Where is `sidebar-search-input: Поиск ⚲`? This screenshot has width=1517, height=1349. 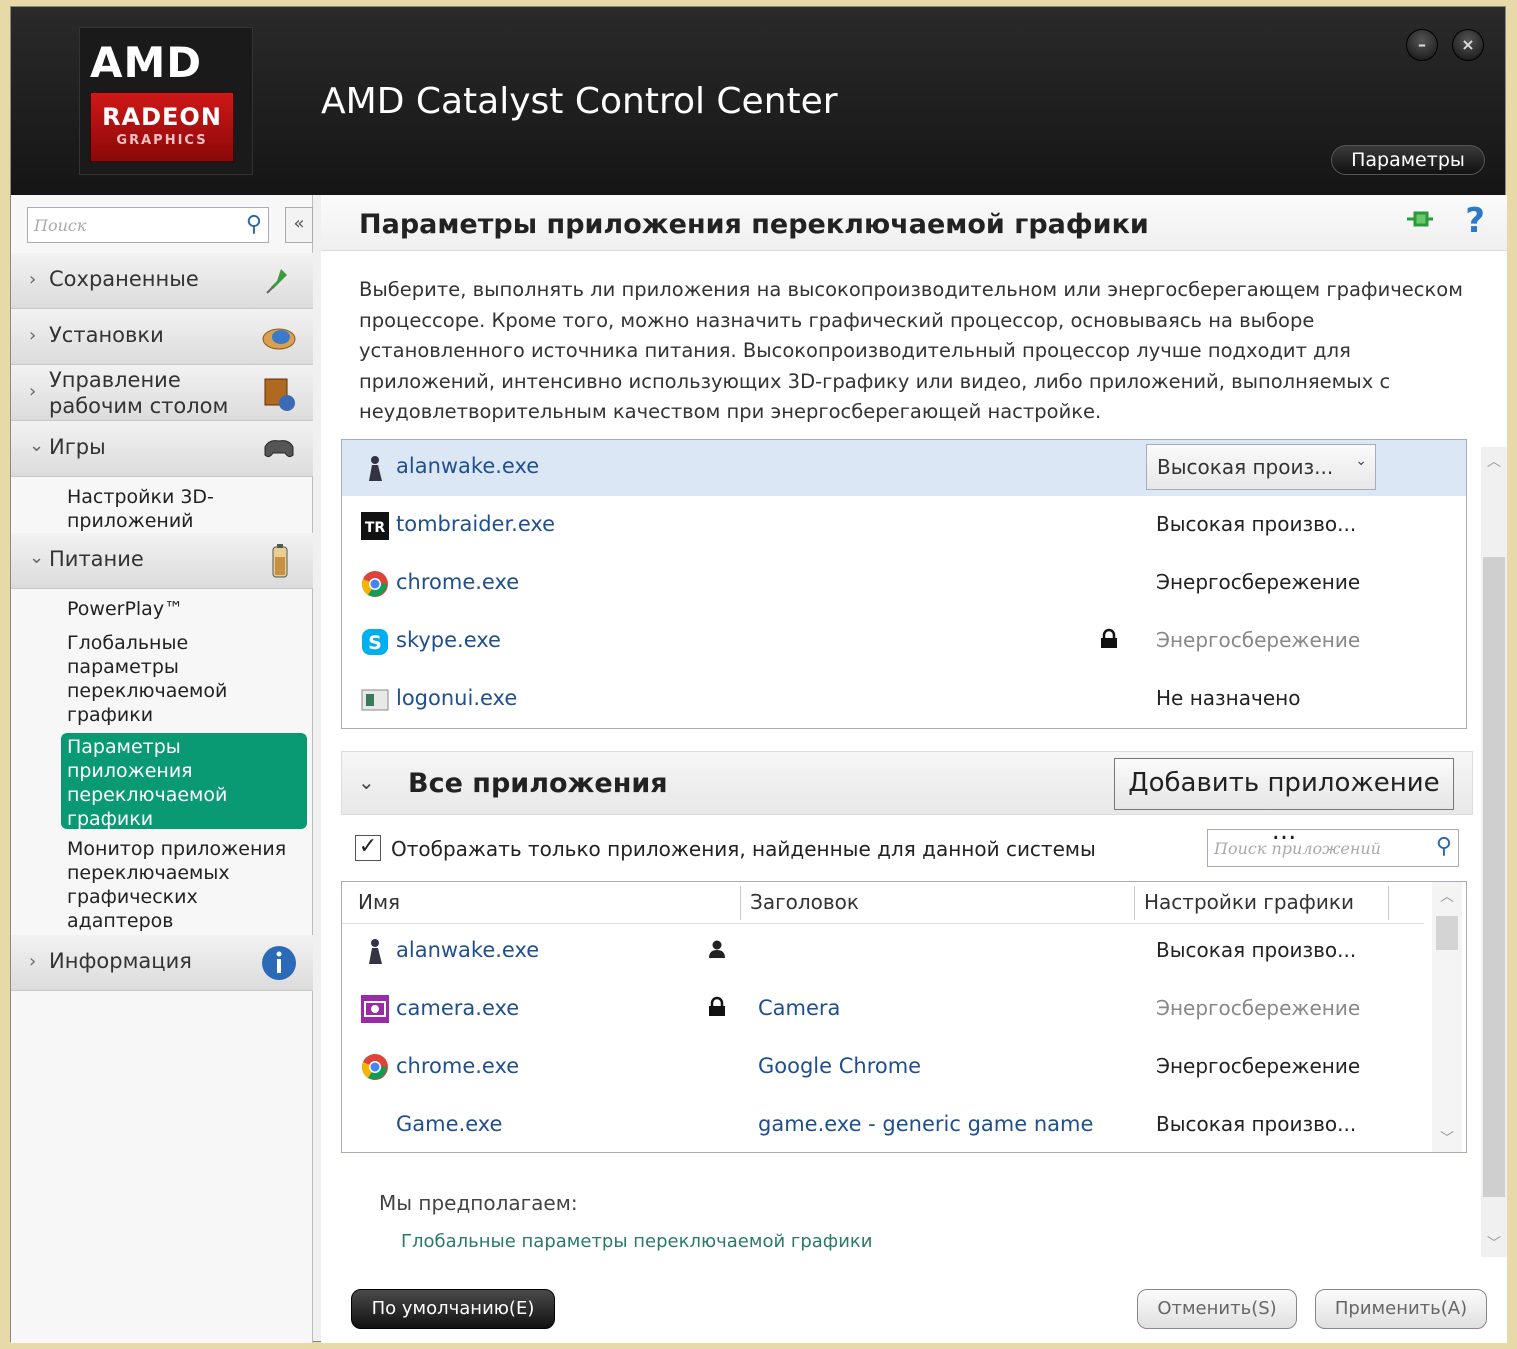
sidebar-search-input: Поиск ⚲ is located at coordinates (148, 225).